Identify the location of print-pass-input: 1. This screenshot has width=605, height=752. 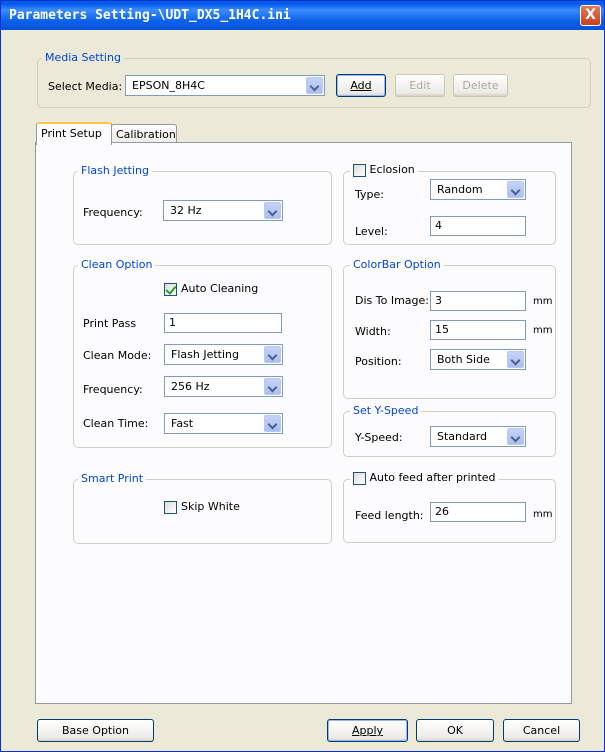
(223, 323).